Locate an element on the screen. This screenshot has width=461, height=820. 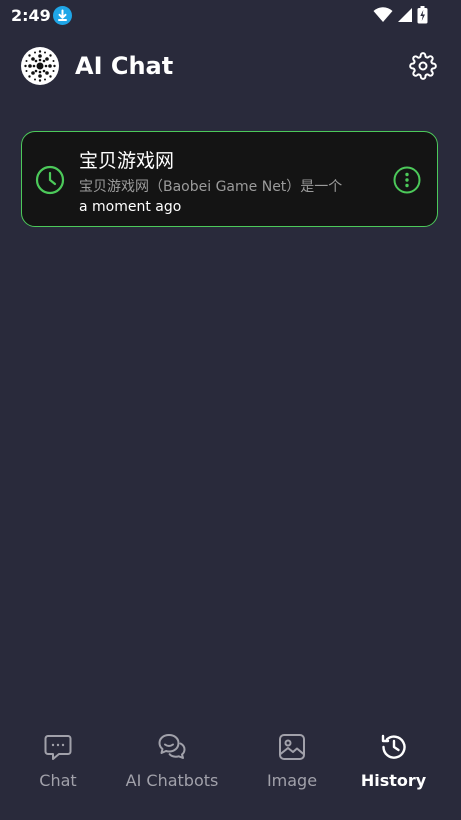
nav-item-chat: Chat is located at coordinates (58, 765).